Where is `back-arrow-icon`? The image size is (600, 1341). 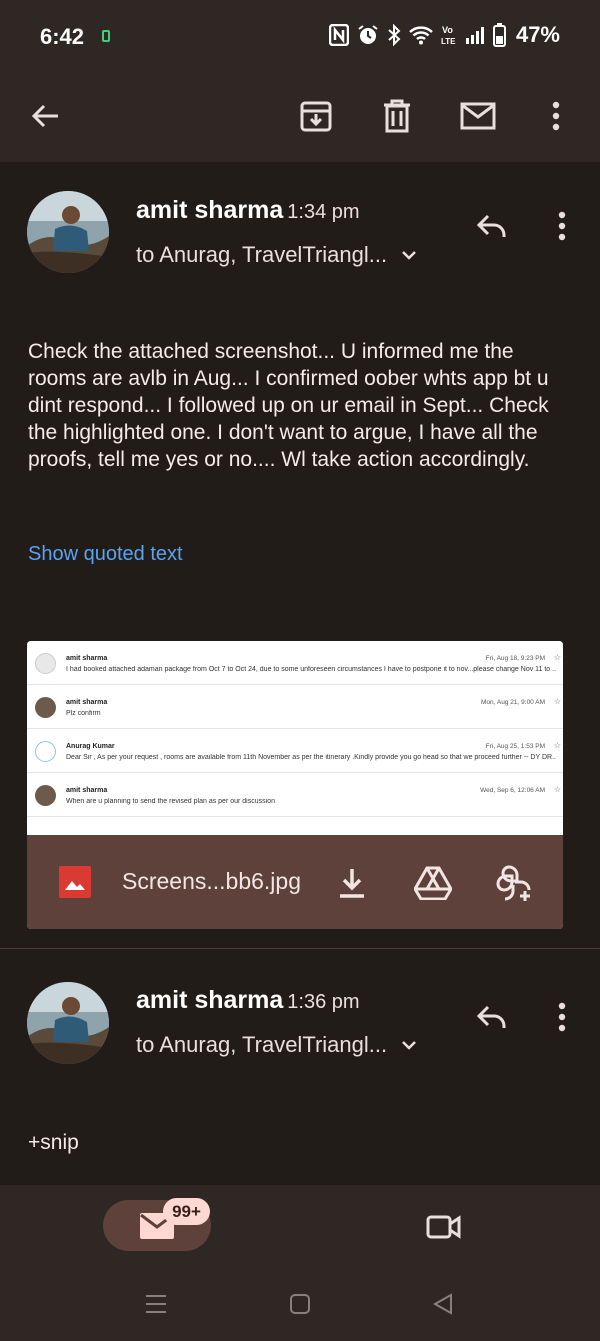
back-arrow-icon is located at coordinates (44, 116).